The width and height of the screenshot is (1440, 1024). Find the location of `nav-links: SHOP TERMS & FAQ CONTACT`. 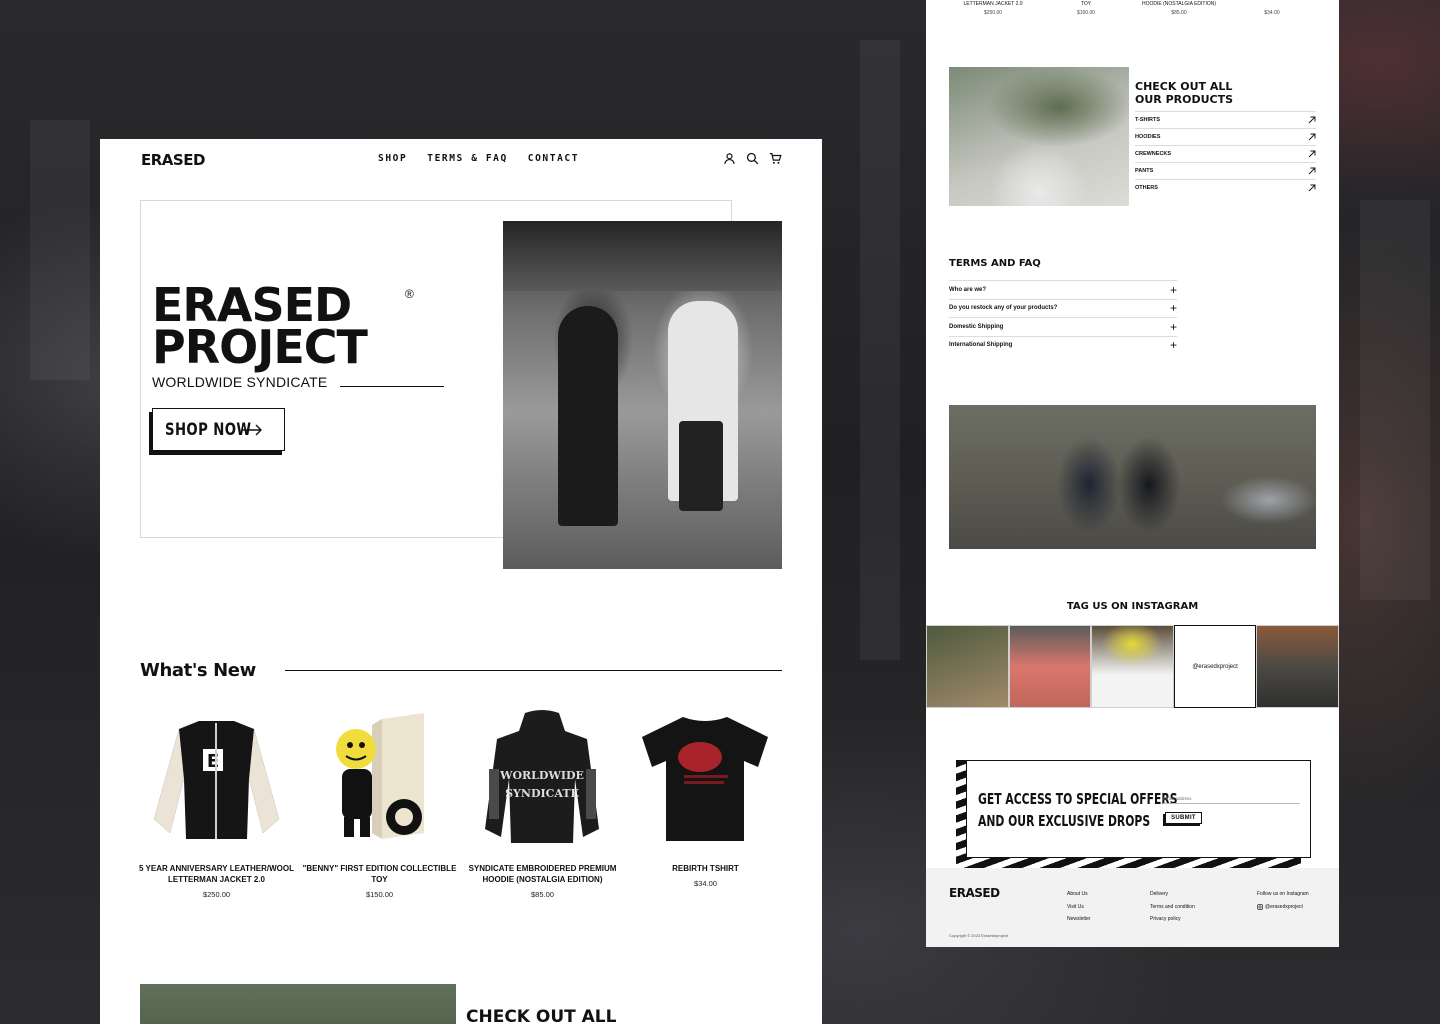

nav-links: SHOP TERMS & FAQ CONTACT is located at coordinates (478, 158).